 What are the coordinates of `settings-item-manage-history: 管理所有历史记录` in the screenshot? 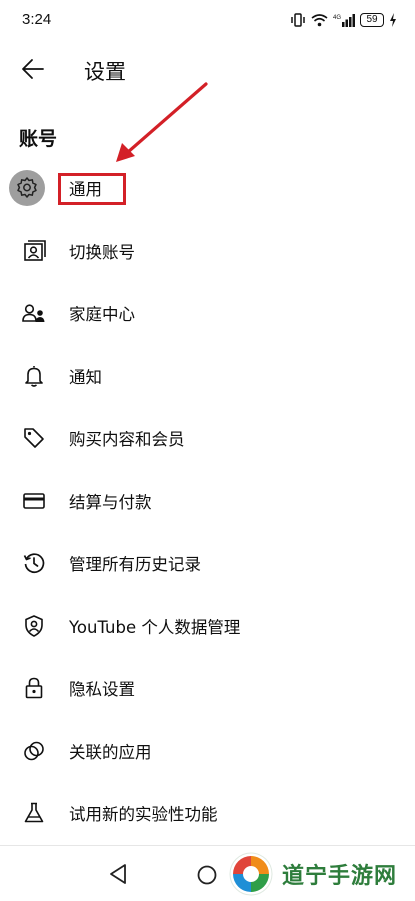 It's located at (207, 563).